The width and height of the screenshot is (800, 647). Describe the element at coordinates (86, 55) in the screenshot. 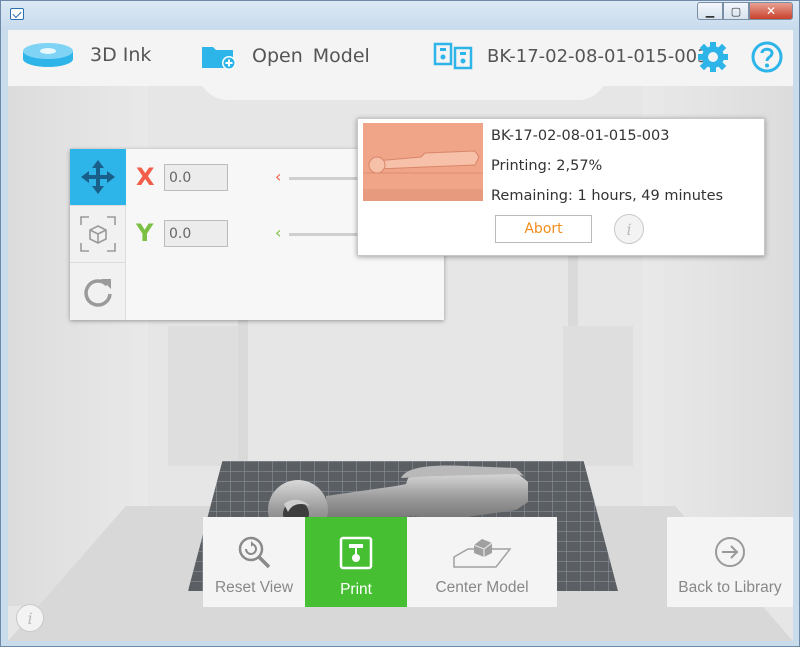

I see `brand-3d-ink: 3D Ink` at that location.